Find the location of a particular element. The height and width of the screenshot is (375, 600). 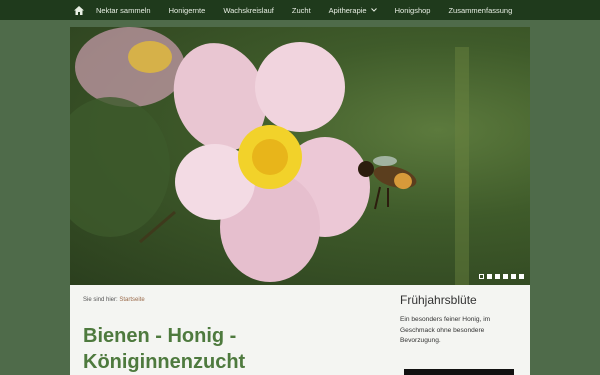

breadcrumb-link-startseite: Startseite is located at coordinates (131, 300).